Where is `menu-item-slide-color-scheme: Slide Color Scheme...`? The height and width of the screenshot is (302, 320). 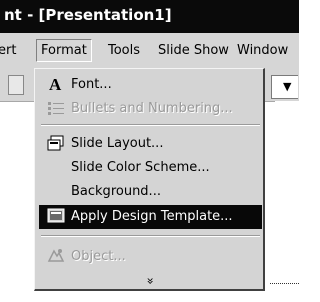 menu-item-slide-color-scheme: Slide Color Scheme... is located at coordinates (150, 168).